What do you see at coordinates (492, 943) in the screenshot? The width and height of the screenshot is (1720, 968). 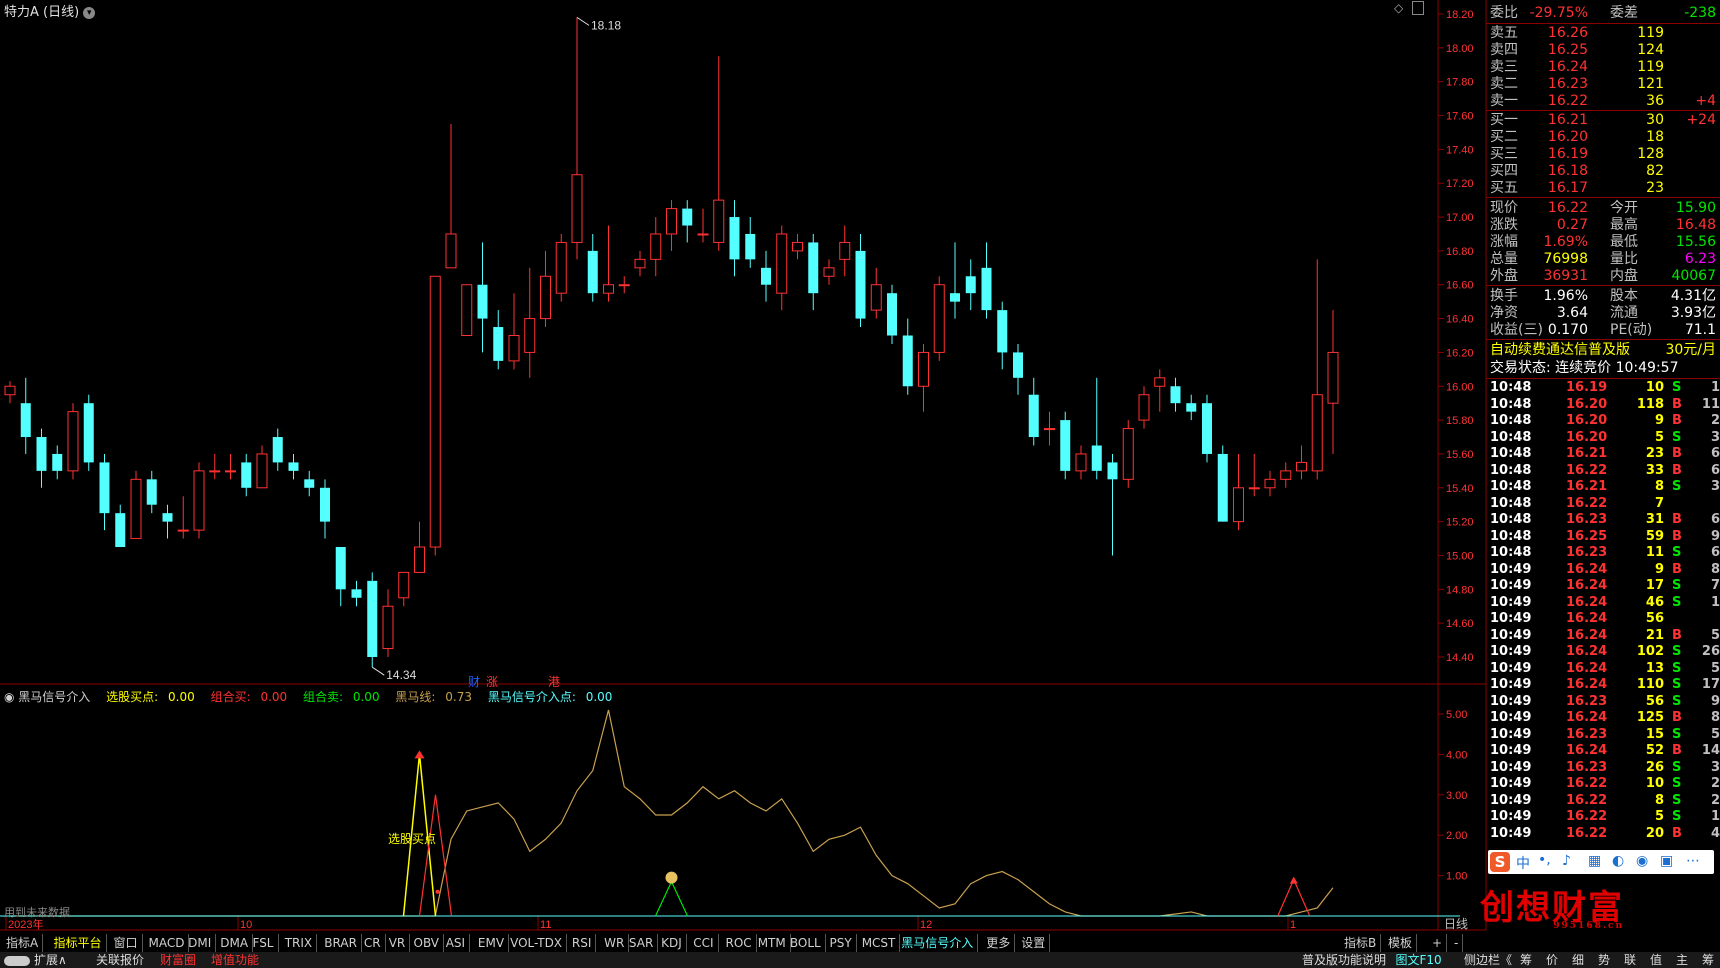 I see `tab-14: EMV` at bounding box center [492, 943].